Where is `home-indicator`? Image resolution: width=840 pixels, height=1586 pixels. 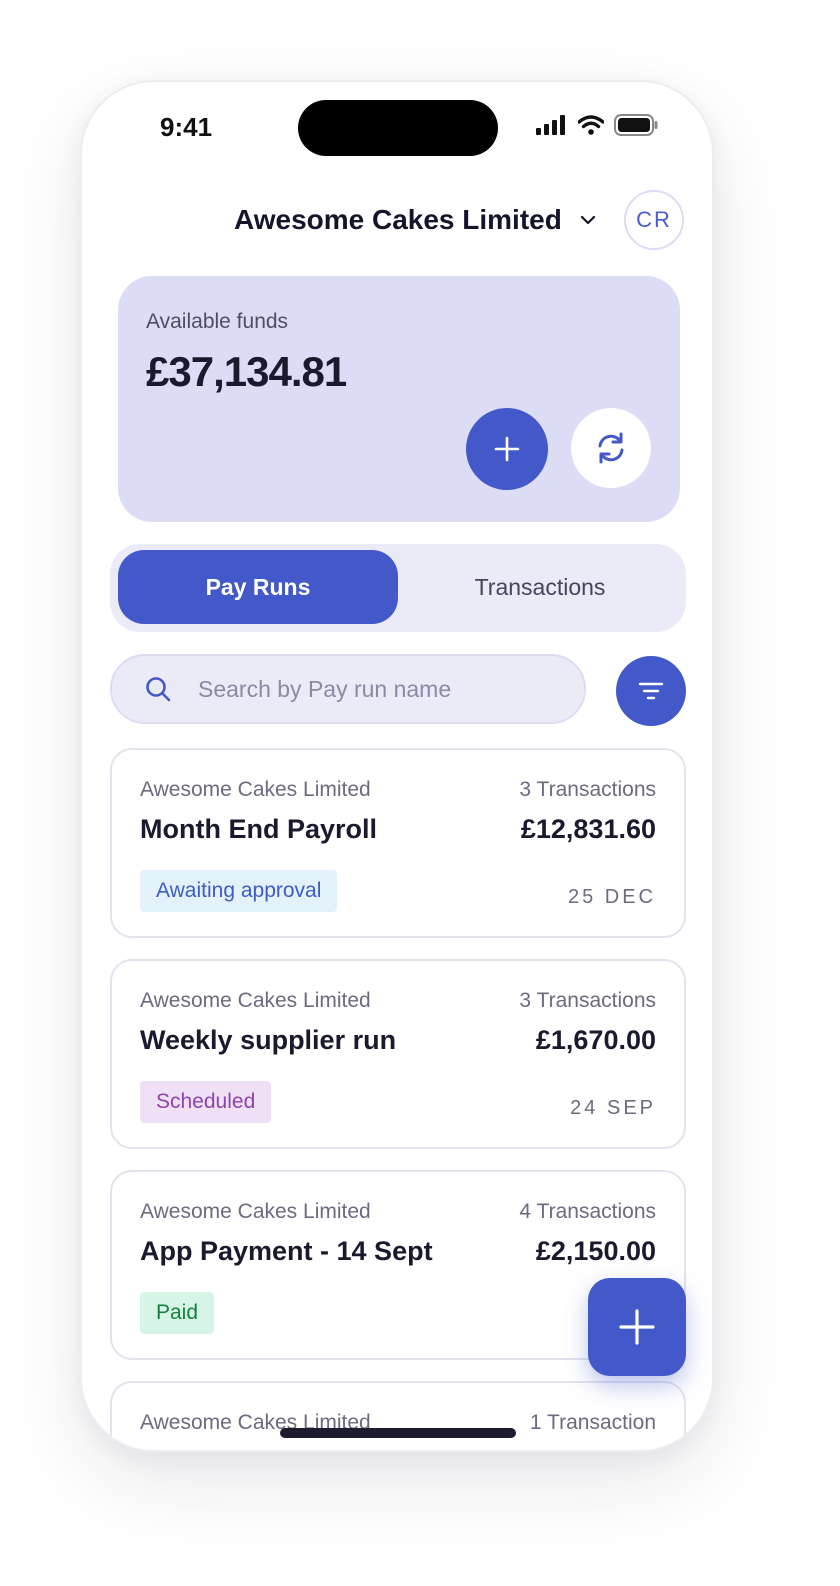
home-indicator is located at coordinates (398, 1433).